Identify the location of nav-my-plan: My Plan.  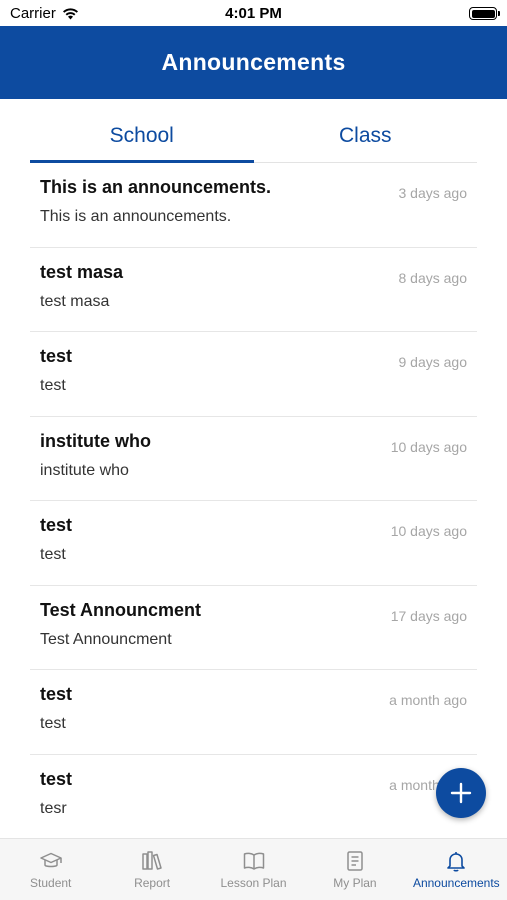
(354, 869).